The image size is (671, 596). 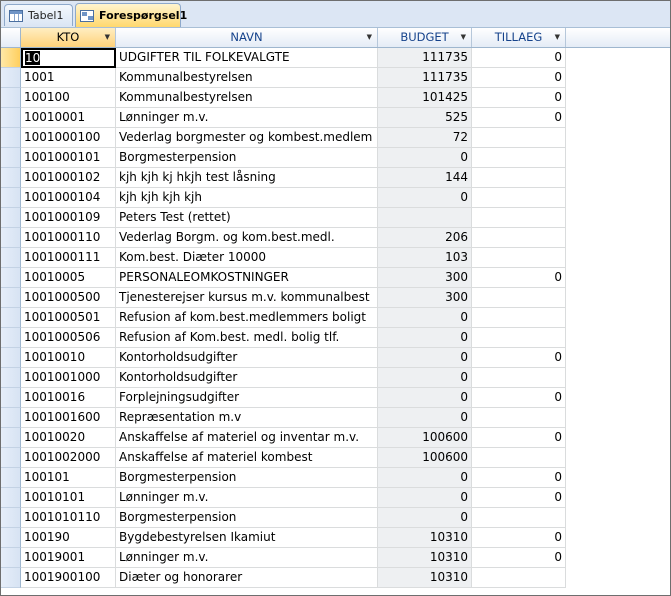 What do you see at coordinates (247, 238) in the screenshot?
I see `navn-cell: Vederlag Borgm. og kom.best.medl.` at bounding box center [247, 238].